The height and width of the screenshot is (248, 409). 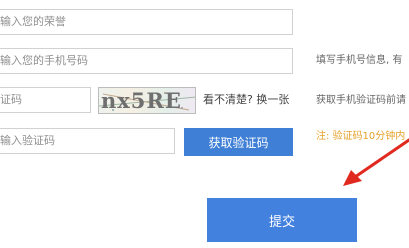 What do you see at coordinates (376, 162) in the screenshot?
I see `annotation-arrow-icon` at bounding box center [376, 162].